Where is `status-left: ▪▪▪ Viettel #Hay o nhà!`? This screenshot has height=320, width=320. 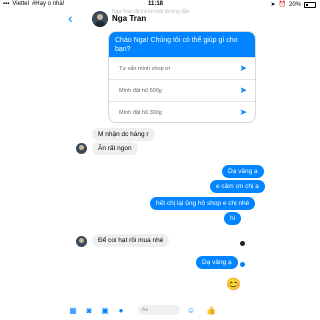
status-left: ▪▪▪ Viettel #Hay o nhà! is located at coordinates (33, 4).